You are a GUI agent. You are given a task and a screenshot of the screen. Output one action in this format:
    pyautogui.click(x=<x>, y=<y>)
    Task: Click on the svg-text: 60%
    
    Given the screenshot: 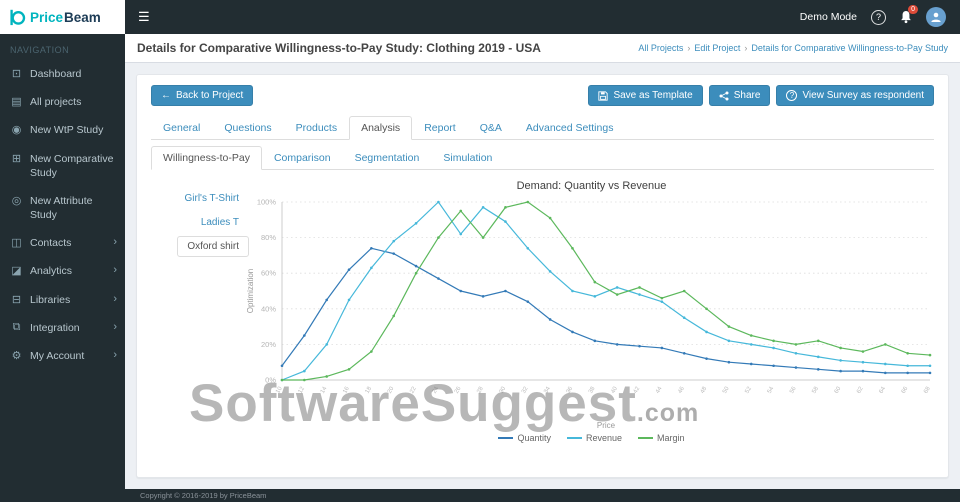 What is the action you would take?
    pyautogui.click(x=267, y=273)
    